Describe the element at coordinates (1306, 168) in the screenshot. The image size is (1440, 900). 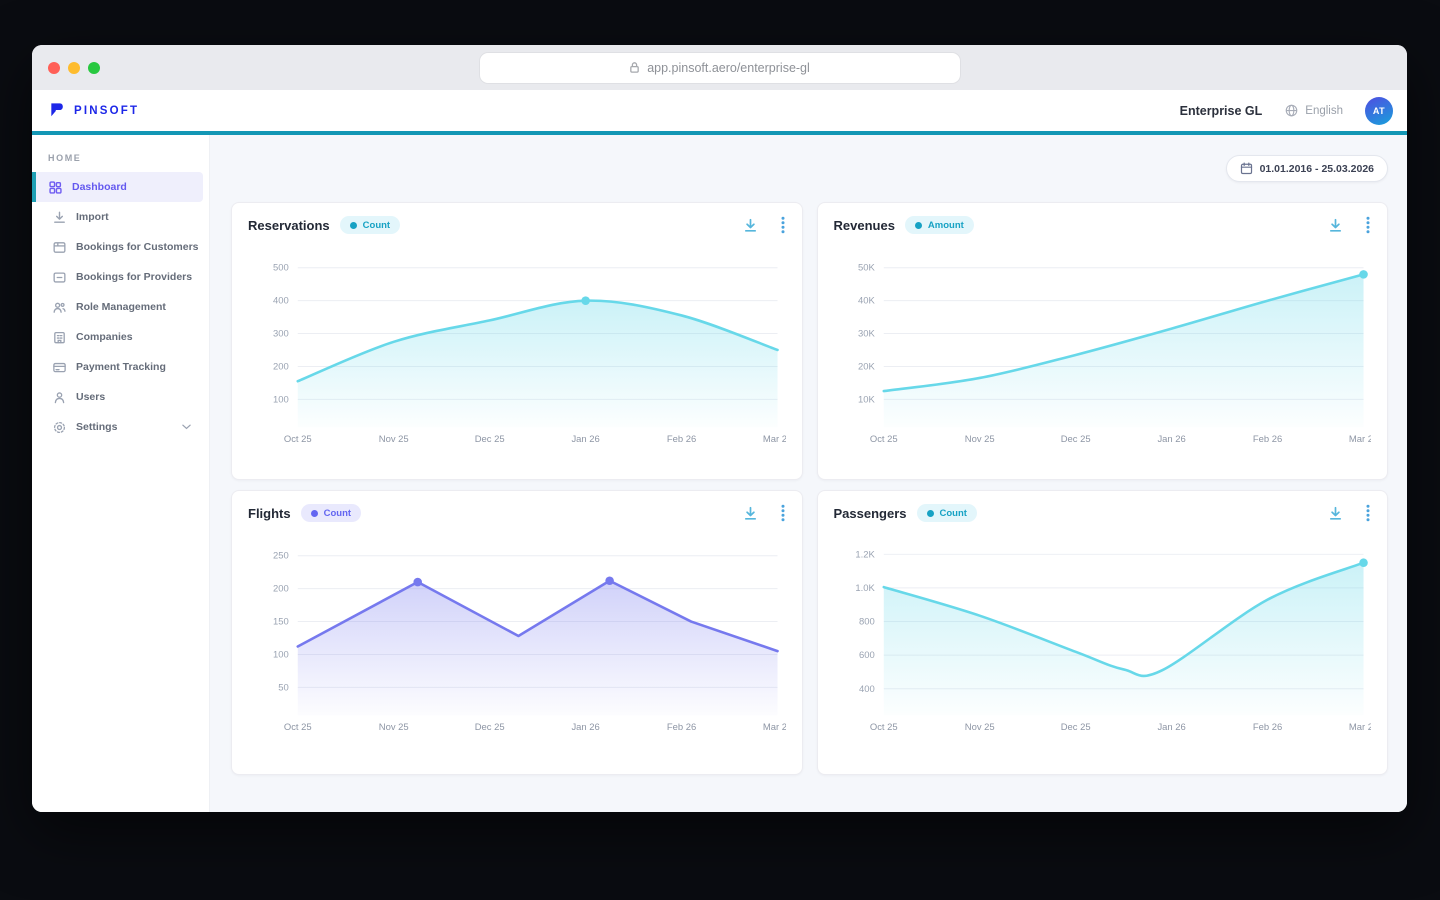
I see `date-range-picker: 01.01.2016 - 25.03.2026` at that location.